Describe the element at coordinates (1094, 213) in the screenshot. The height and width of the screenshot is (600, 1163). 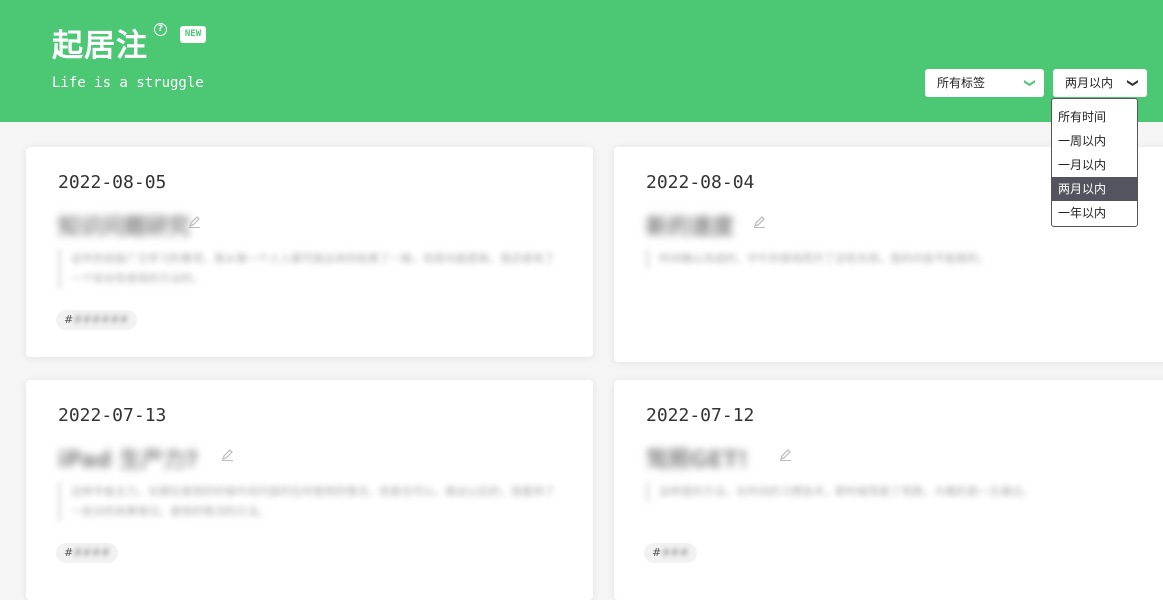
I see `time-option-year: 一年以内` at that location.